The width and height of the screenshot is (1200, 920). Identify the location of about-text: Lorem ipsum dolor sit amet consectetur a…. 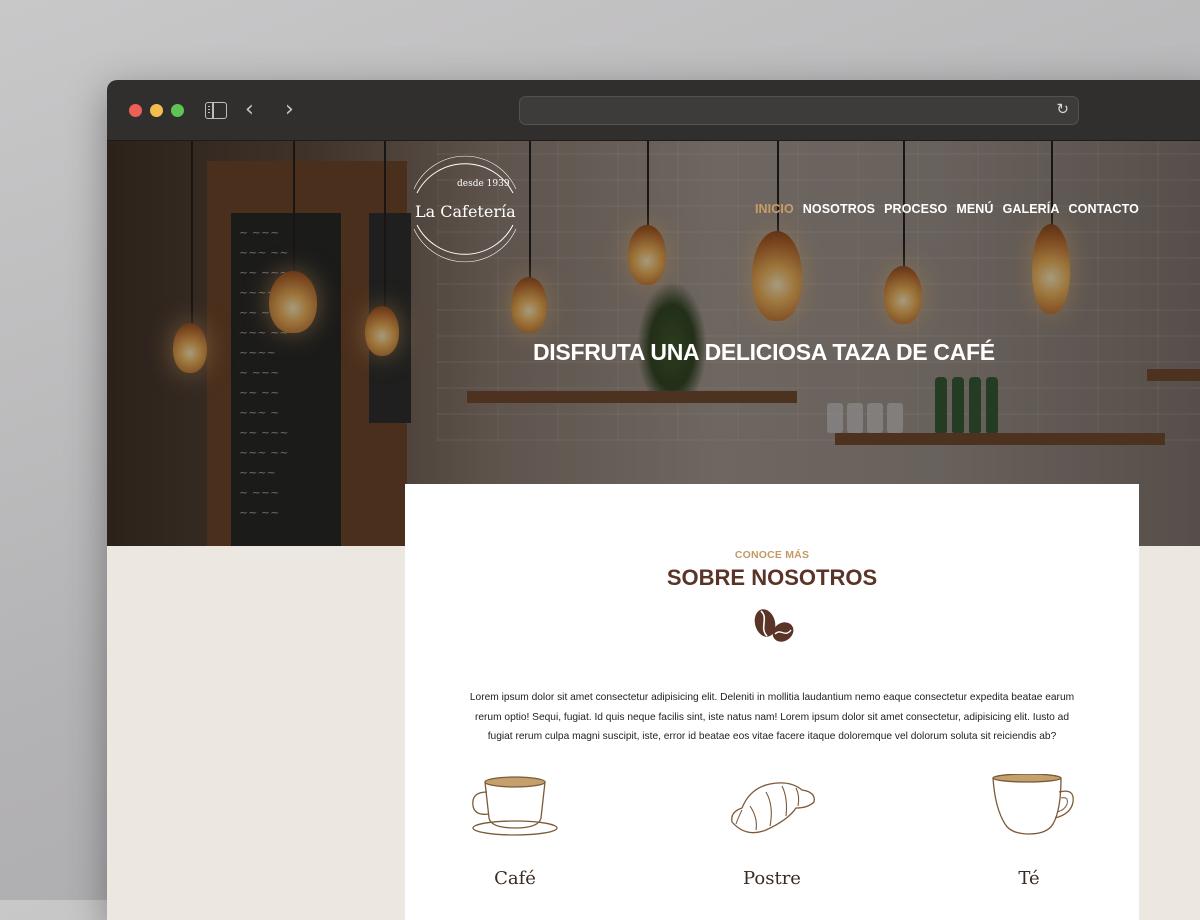
(772, 717).